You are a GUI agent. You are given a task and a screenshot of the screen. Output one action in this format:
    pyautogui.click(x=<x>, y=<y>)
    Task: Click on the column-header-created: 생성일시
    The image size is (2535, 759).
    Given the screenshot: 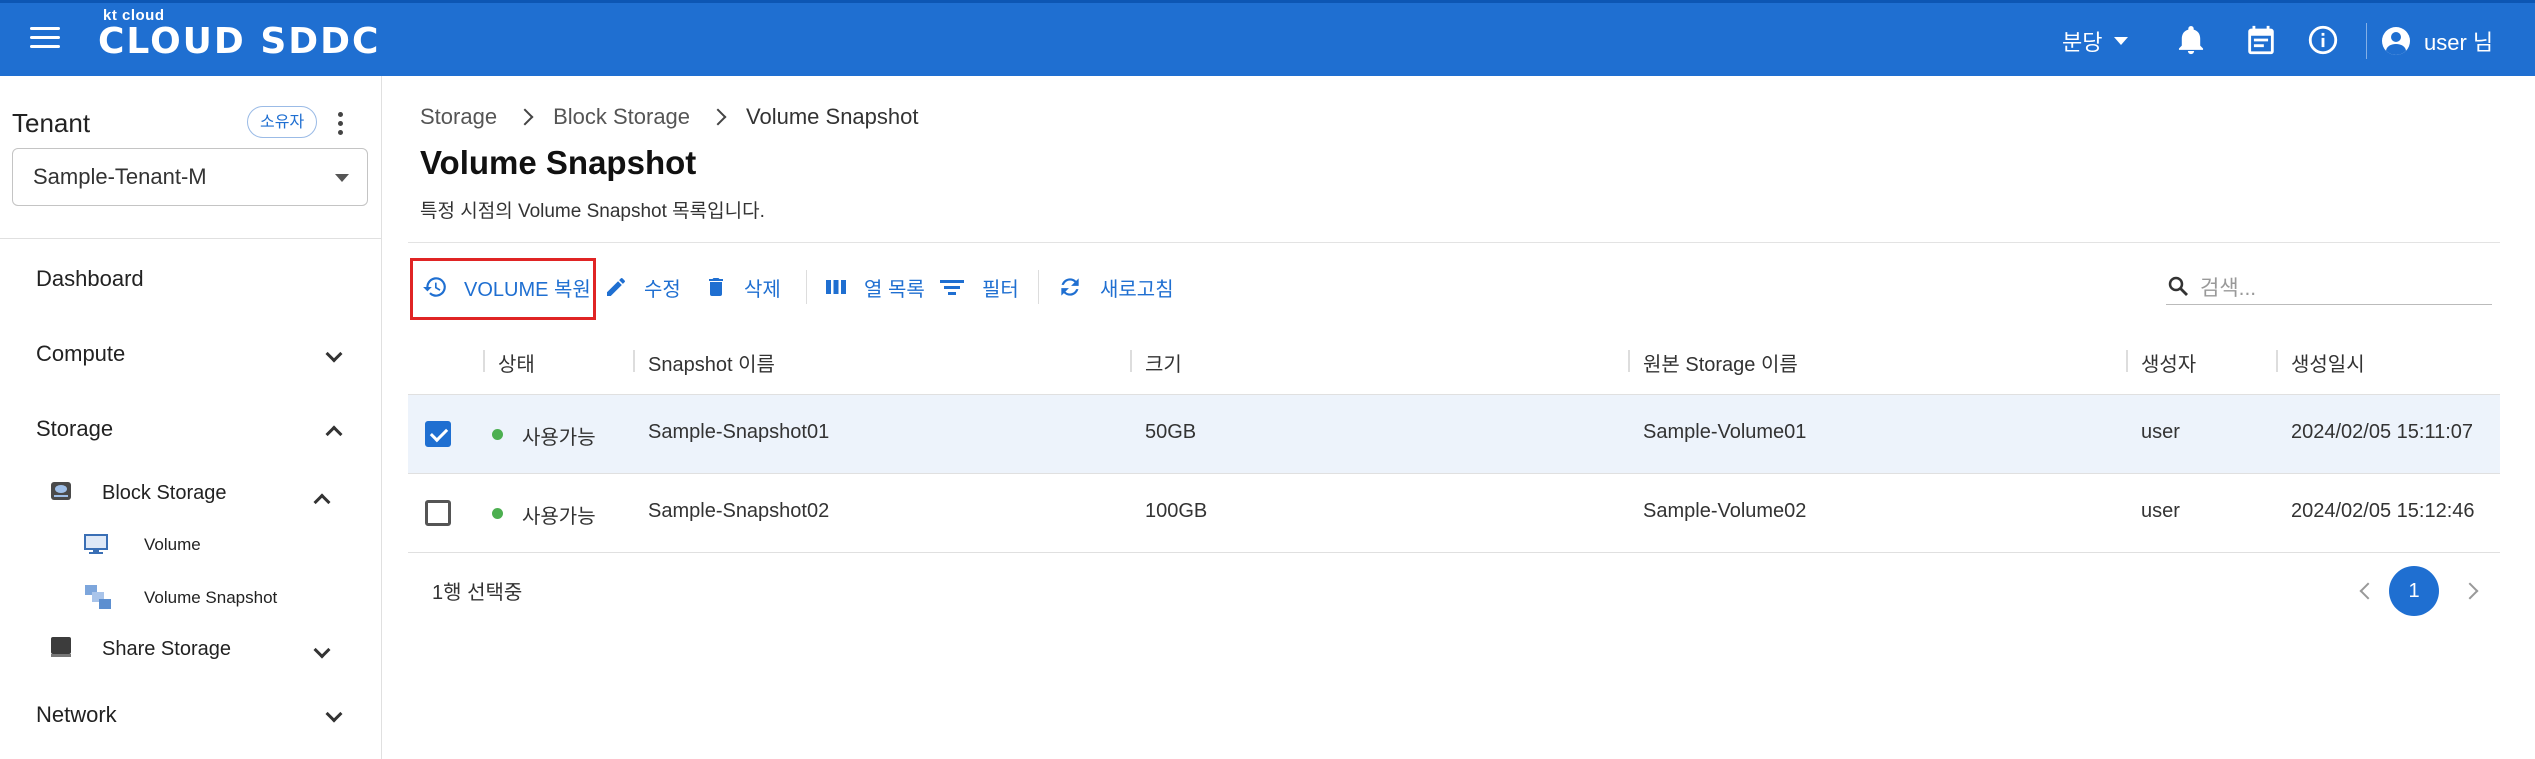 What is the action you would take?
    pyautogui.click(x=2328, y=362)
    